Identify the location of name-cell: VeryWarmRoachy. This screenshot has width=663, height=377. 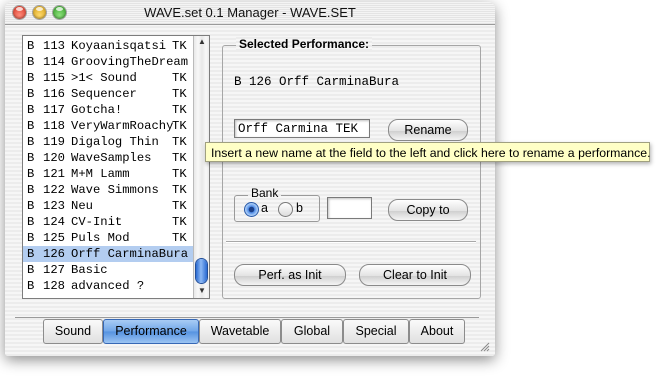
(122, 126).